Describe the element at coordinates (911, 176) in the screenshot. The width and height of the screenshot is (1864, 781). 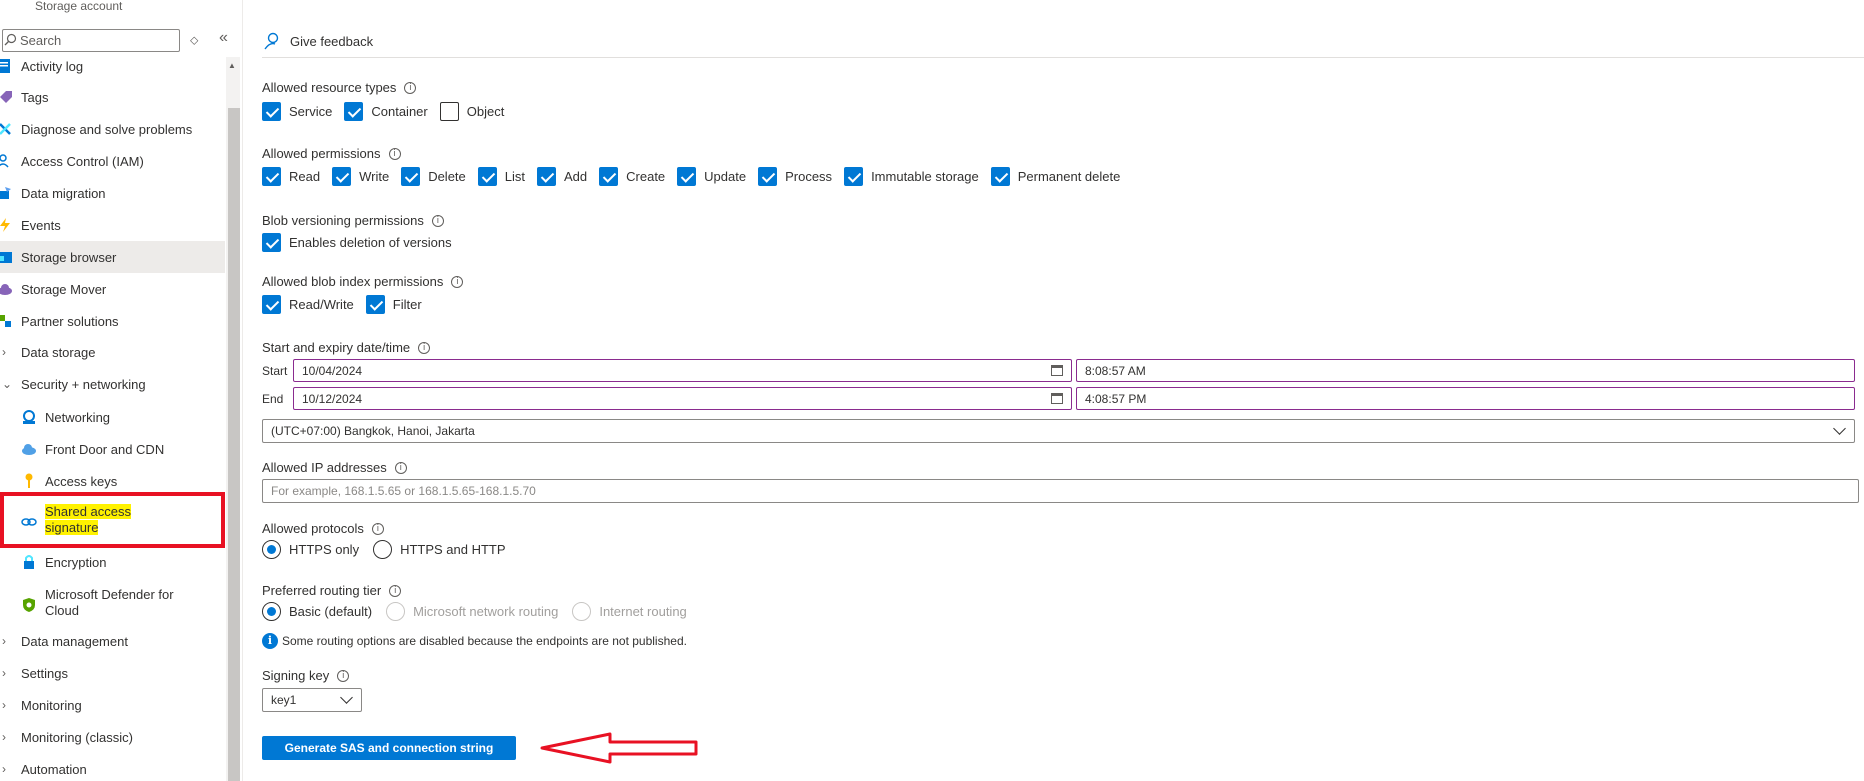
I see `checkbox-immutable-storage: Immutable storage` at that location.